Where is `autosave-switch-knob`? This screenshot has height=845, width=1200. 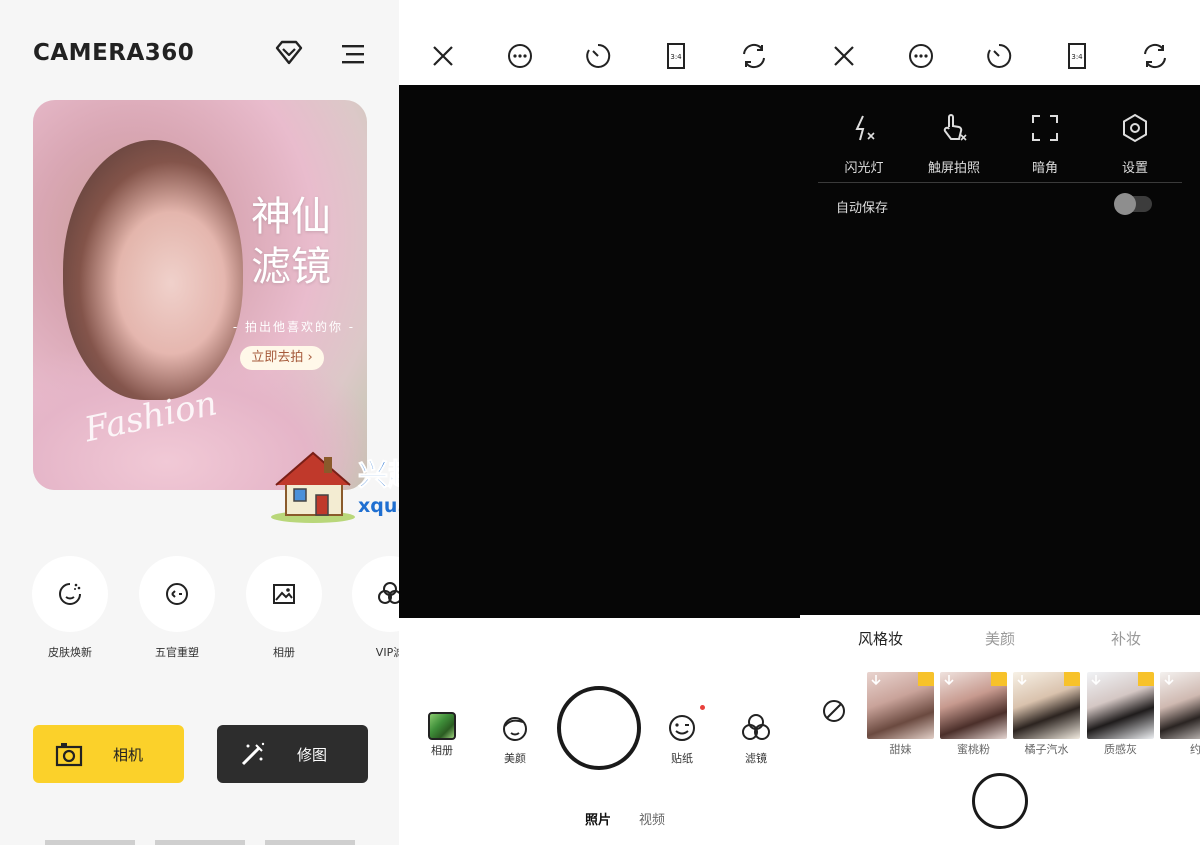 autosave-switch-knob is located at coordinates (1125, 204).